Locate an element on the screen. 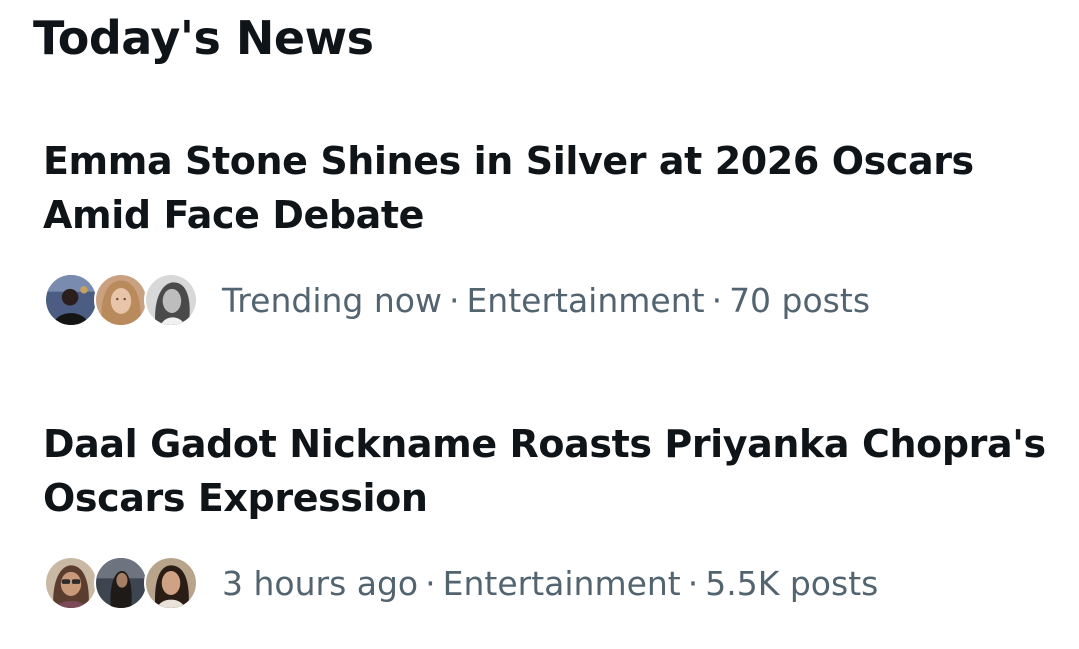 Image resolution: width=1079 pixels, height=649 pixels. news-meta-text: Trending now · Entertainment · 70 posts is located at coordinates (546, 301).